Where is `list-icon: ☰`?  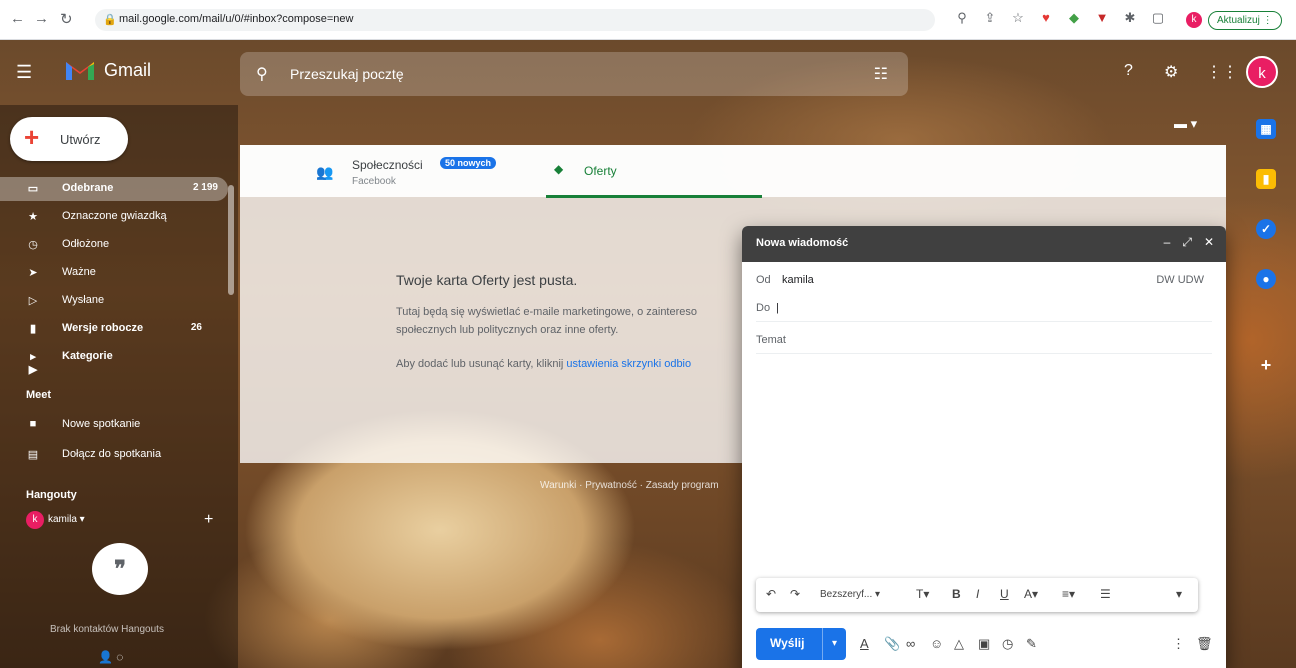 list-icon: ☰ is located at coordinates (1105, 594).